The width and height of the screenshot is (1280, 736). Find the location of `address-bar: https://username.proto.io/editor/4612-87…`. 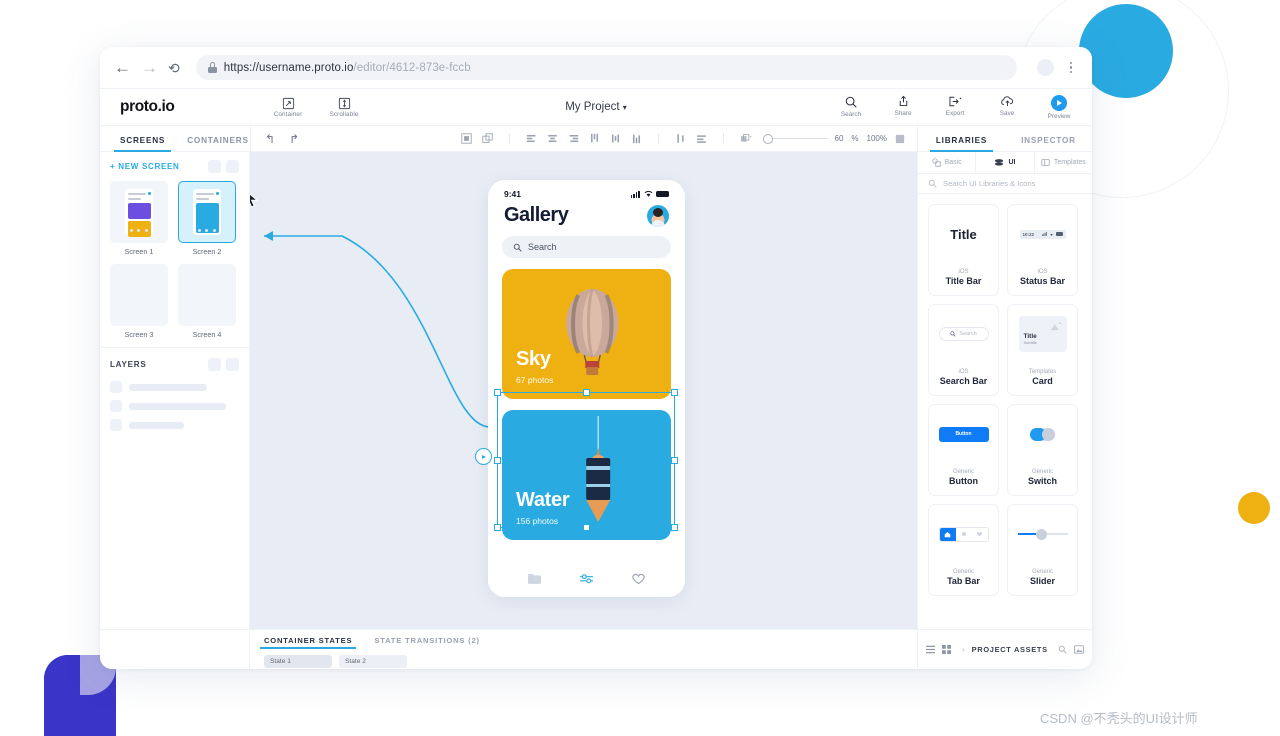

address-bar: https://username.proto.io/editor/4612-87… is located at coordinates (606, 67).